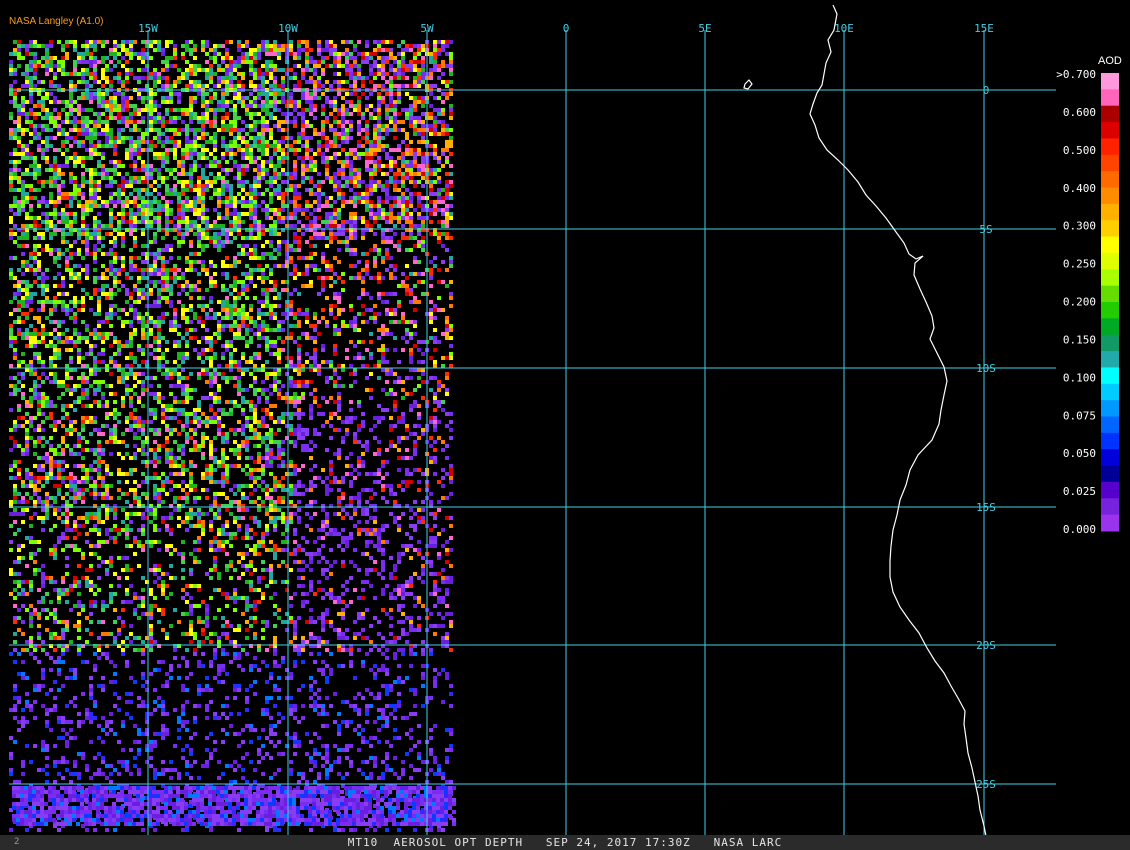 Image resolution: width=1130 pixels, height=850 pixels. Describe the element at coordinates (986, 90) in the screenshot. I see `latitude-label: 0` at that location.